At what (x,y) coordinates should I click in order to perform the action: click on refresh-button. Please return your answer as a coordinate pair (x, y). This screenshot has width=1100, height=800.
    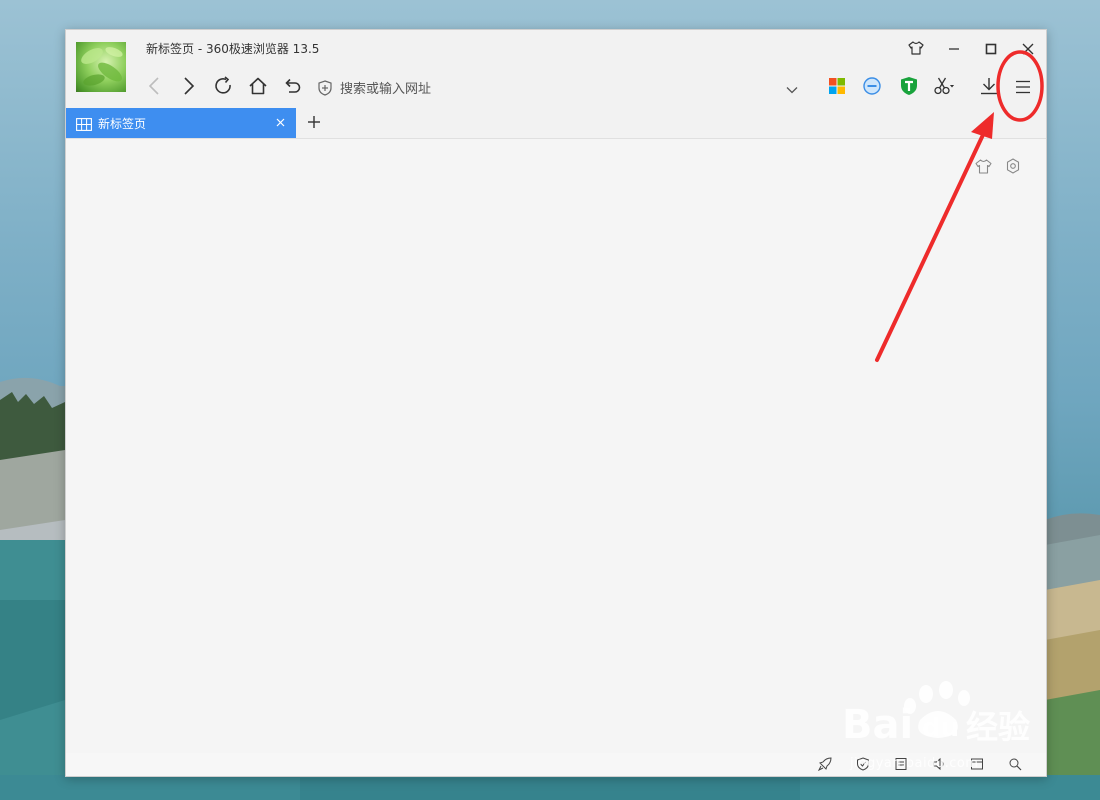
    Looking at the image, I should click on (224, 88).